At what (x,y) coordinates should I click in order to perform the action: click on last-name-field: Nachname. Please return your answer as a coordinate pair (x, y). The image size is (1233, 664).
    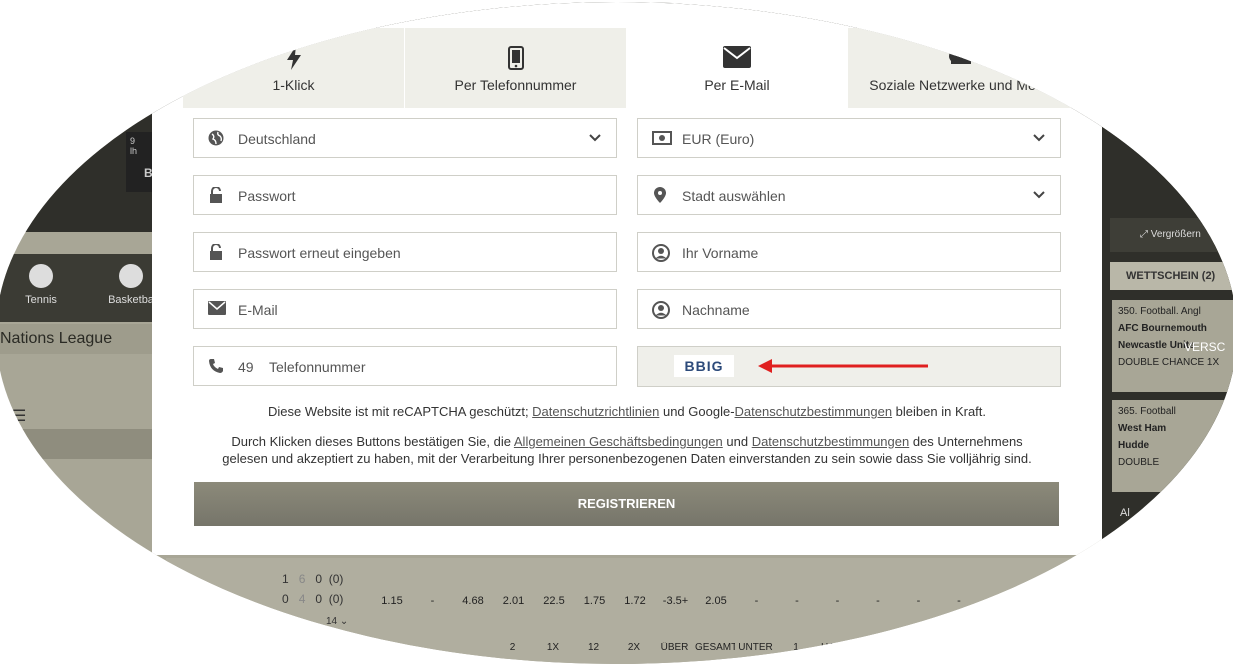
    Looking at the image, I should click on (849, 309).